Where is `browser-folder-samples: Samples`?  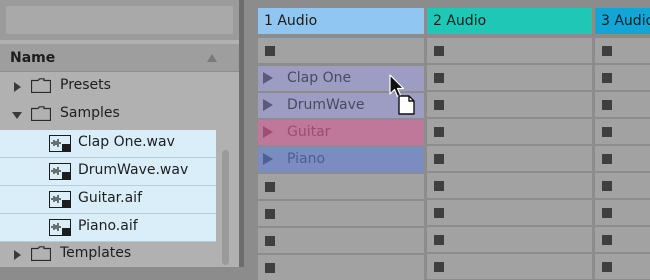 browser-folder-samples: Samples is located at coordinates (108, 114).